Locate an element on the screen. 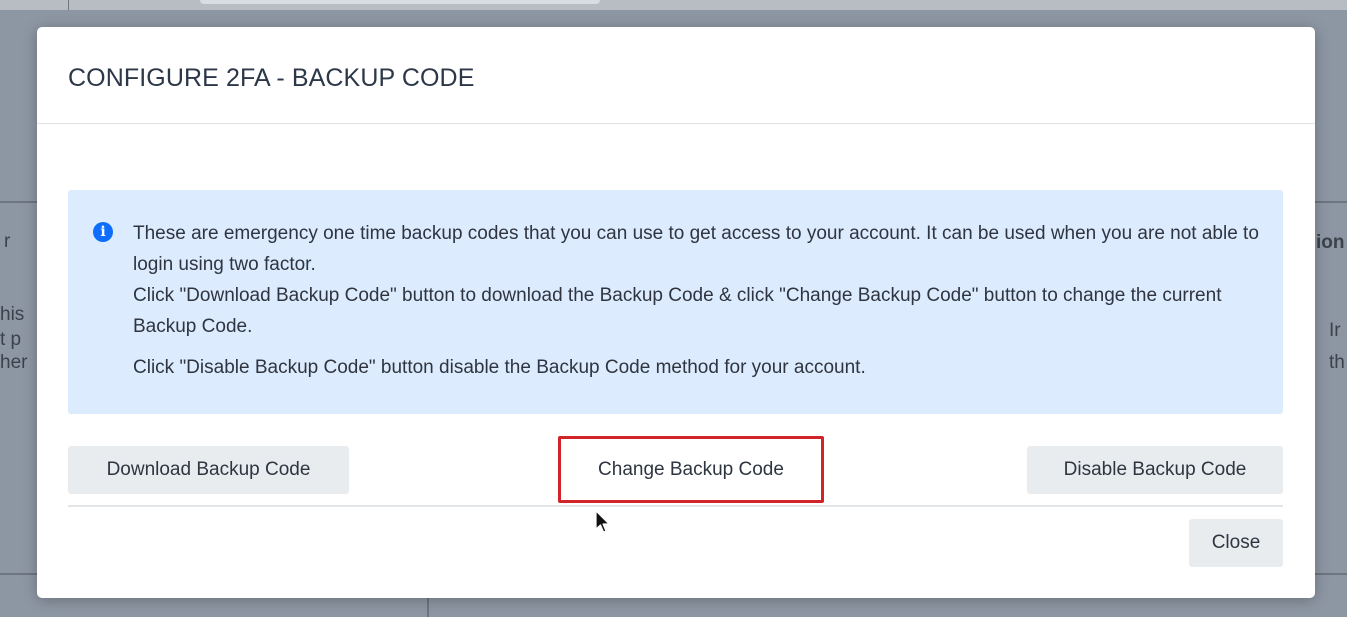 The image size is (1347, 617). background-text: th is located at coordinates (1337, 362).